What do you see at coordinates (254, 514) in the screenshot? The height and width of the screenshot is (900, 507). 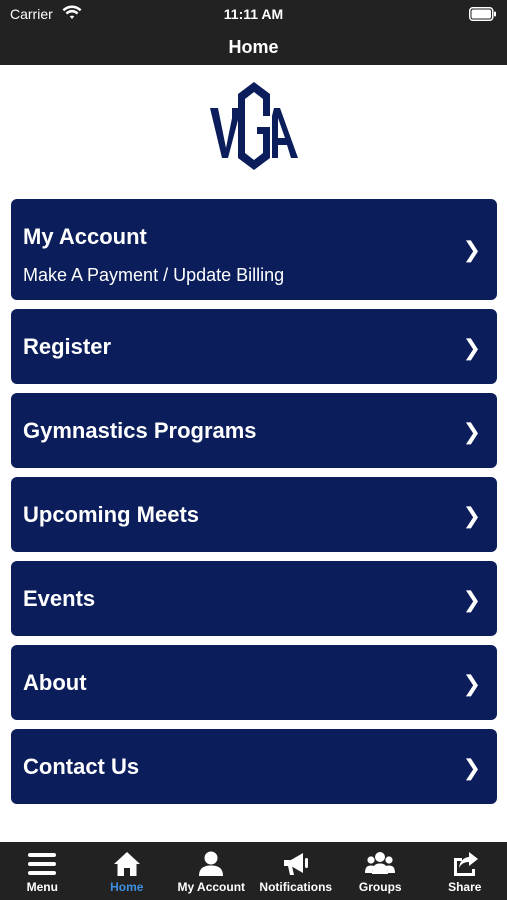 I see `menu-item-upcoming-meets: Upcoming Meets ❯` at bounding box center [254, 514].